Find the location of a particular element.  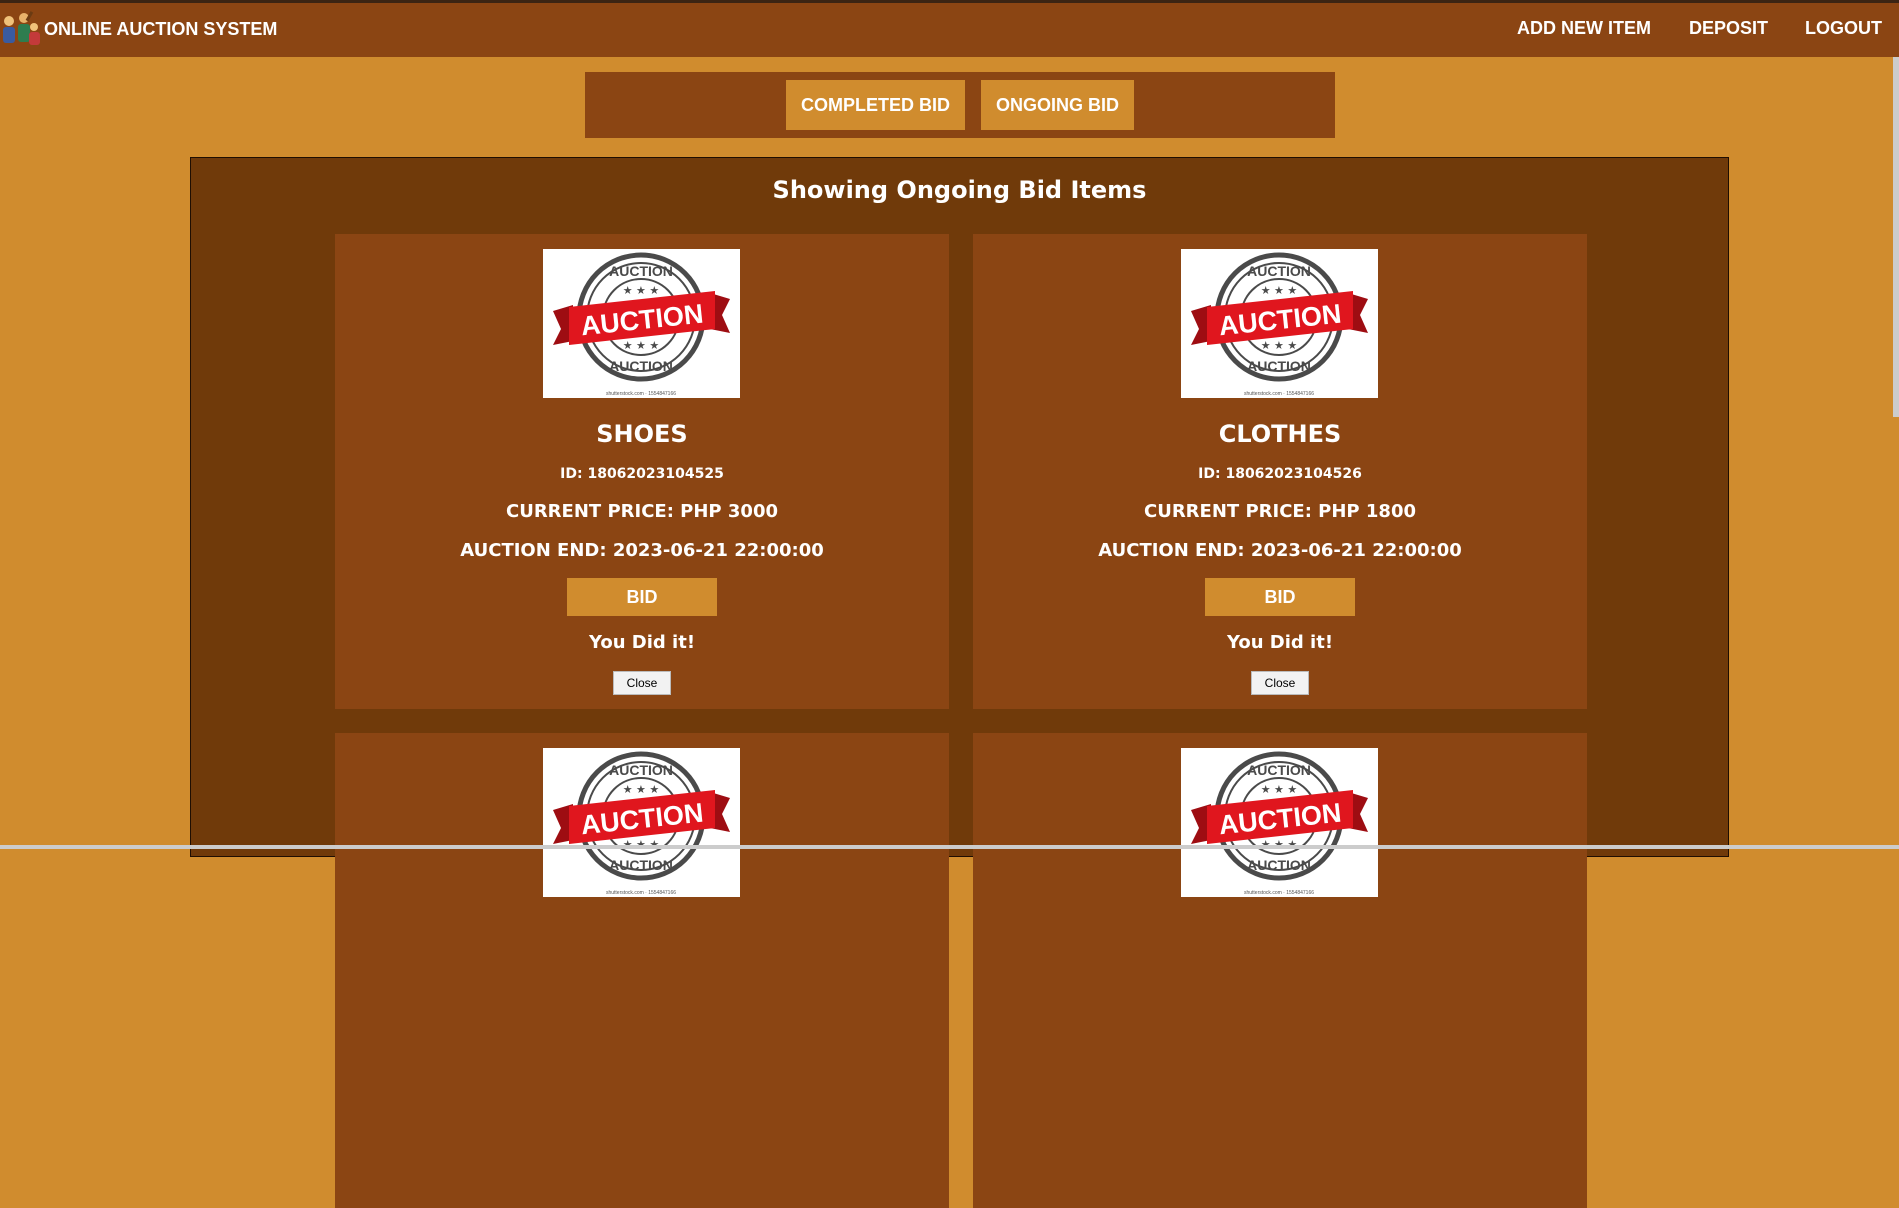

vertical-scrollbar is located at coordinates (1896, 237).